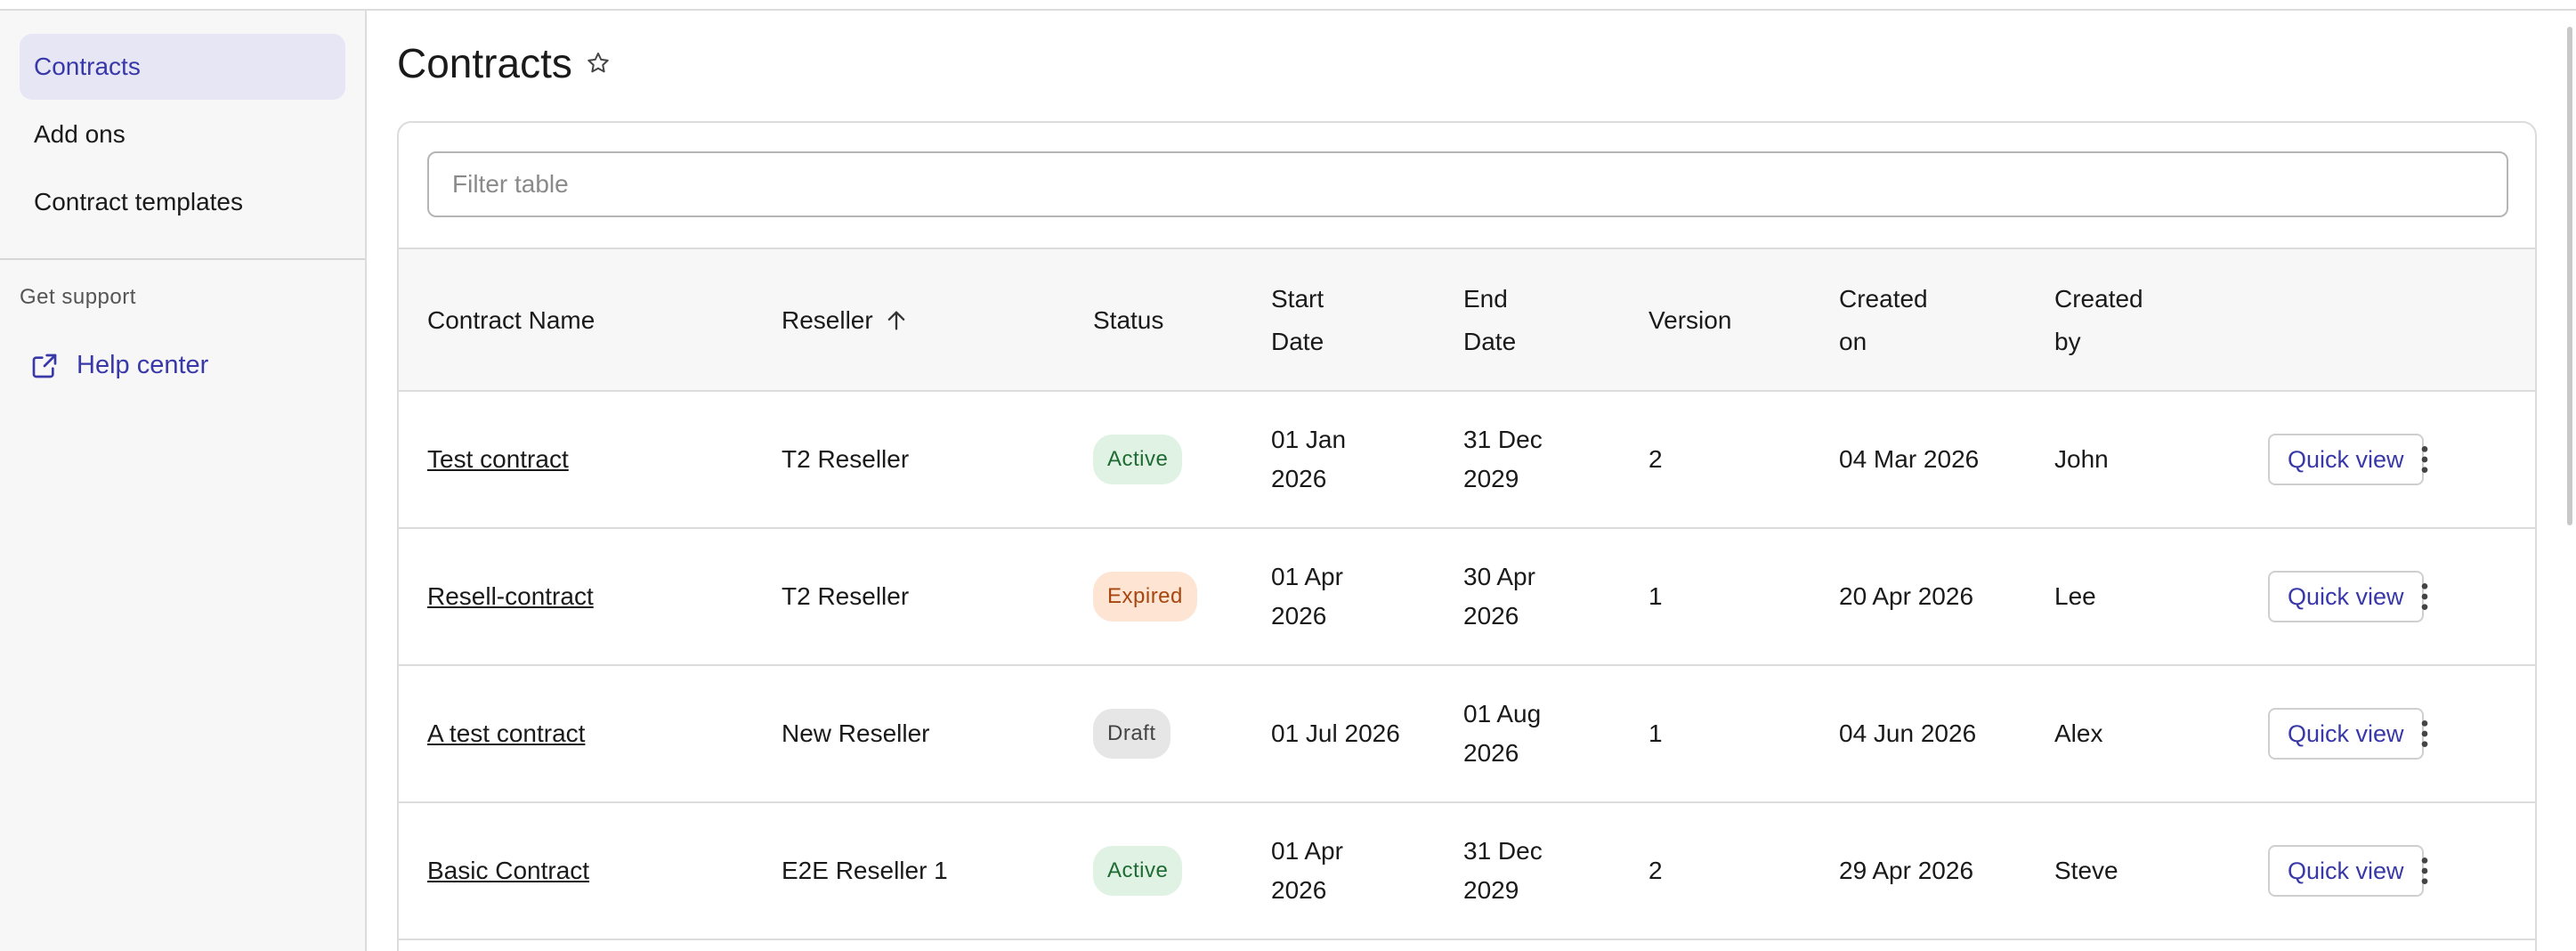 The image size is (2576, 951). I want to click on end-date-cell: 01 Aug 2026, so click(1503, 733).